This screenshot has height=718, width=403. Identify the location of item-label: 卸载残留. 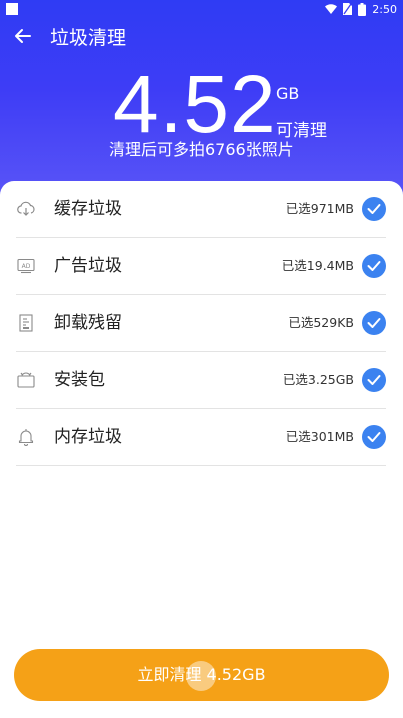
(88, 323).